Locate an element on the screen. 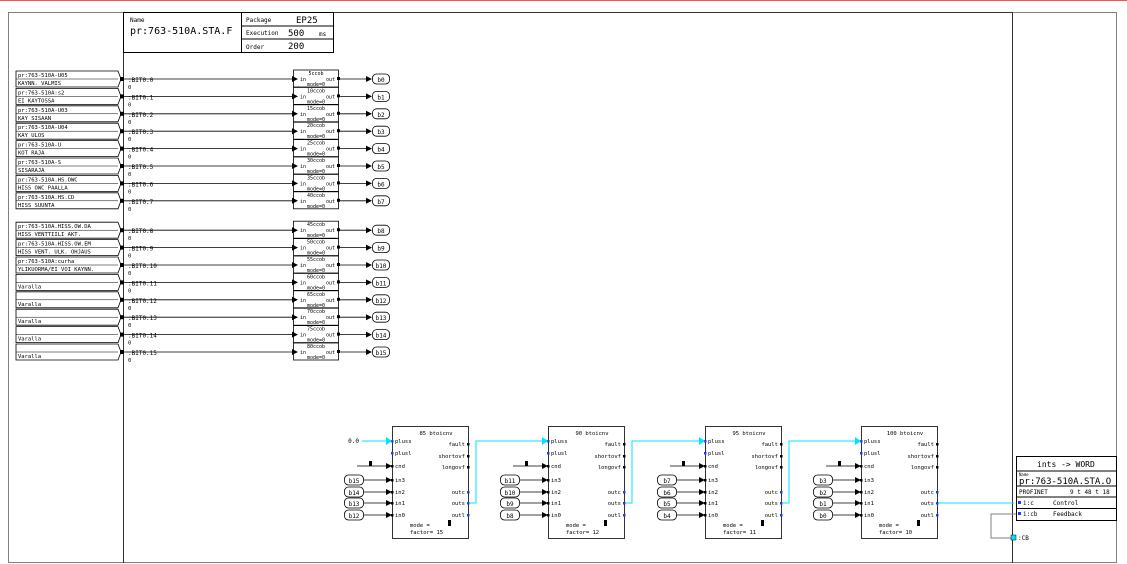 The height and width of the screenshot is (564, 1127). btoicnv-pin-right-fault: fault is located at coordinates (456, 445).